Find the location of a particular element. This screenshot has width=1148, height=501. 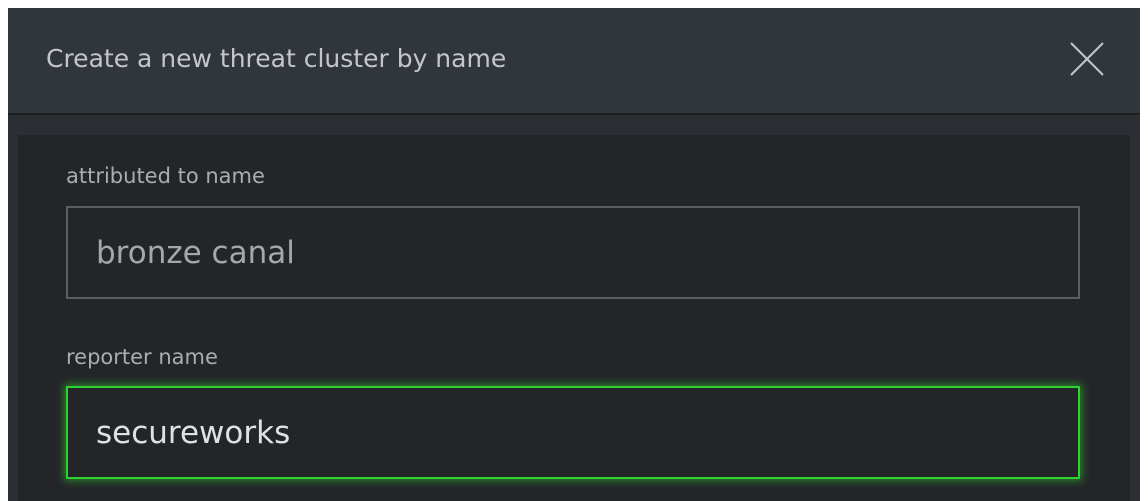

reporter-name-label: reporter name is located at coordinates (142, 357).